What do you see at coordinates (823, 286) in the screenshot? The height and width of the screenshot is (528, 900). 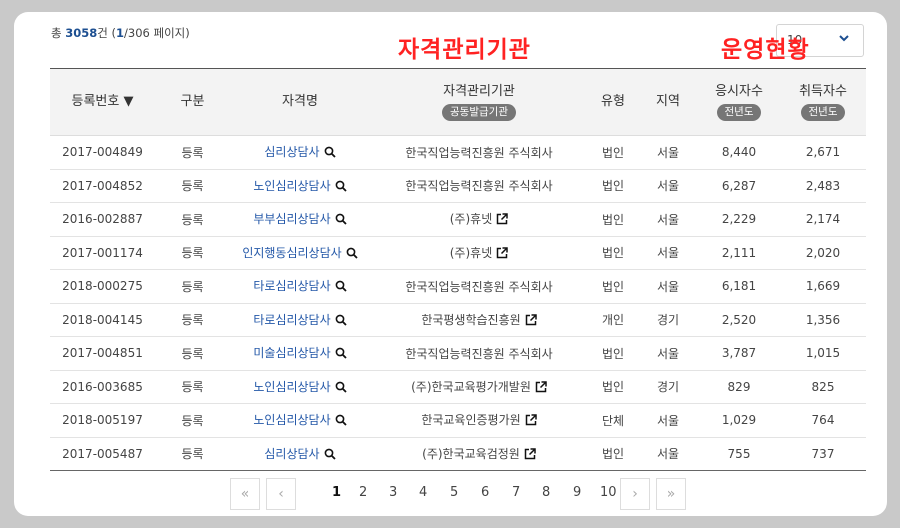 I see `cell-holders: 1,669` at bounding box center [823, 286].